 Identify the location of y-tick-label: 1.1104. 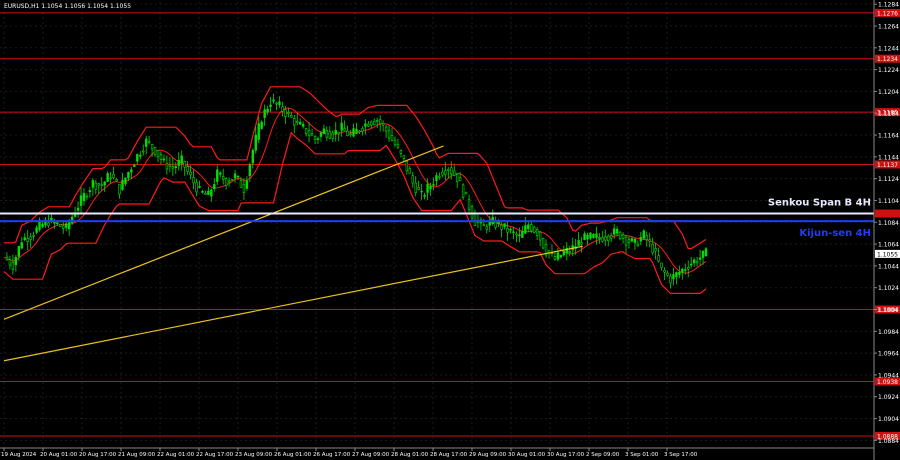
(888, 201).